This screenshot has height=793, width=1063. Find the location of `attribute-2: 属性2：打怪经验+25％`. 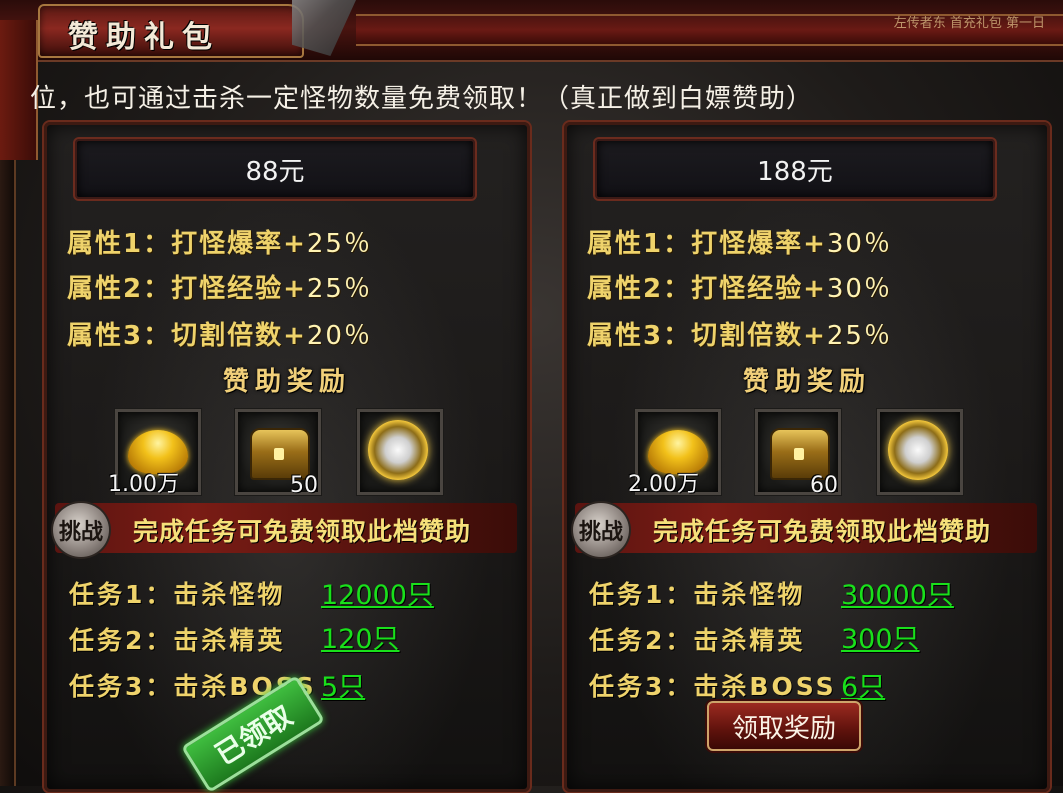

attribute-2: 属性2：打怪经验+25％ is located at coordinates (219, 286).